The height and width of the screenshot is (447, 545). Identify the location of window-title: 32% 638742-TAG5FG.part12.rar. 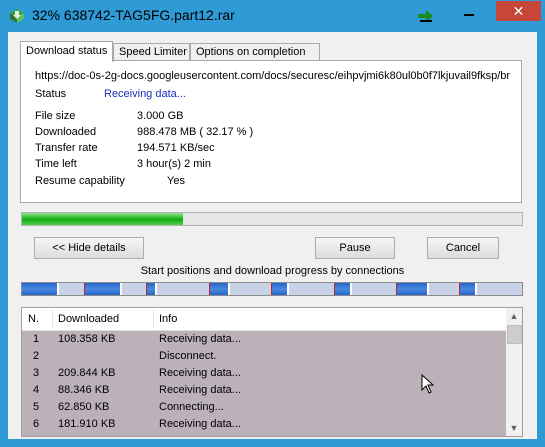
(133, 15).